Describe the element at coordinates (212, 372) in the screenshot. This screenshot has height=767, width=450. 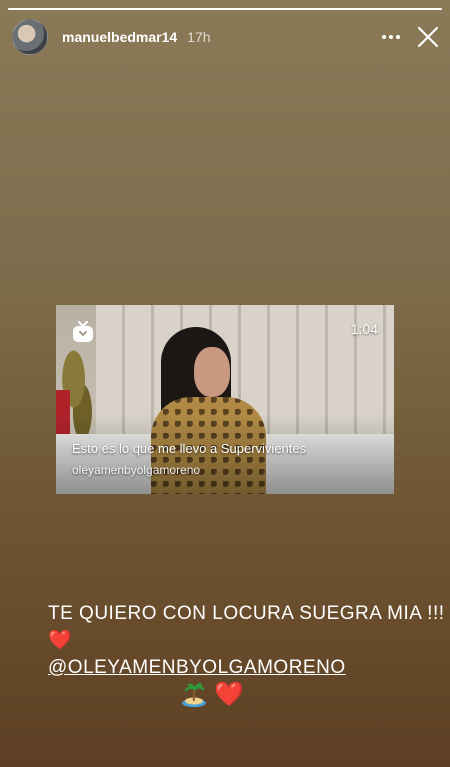
I see `video-thumbnail-person-face` at that location.